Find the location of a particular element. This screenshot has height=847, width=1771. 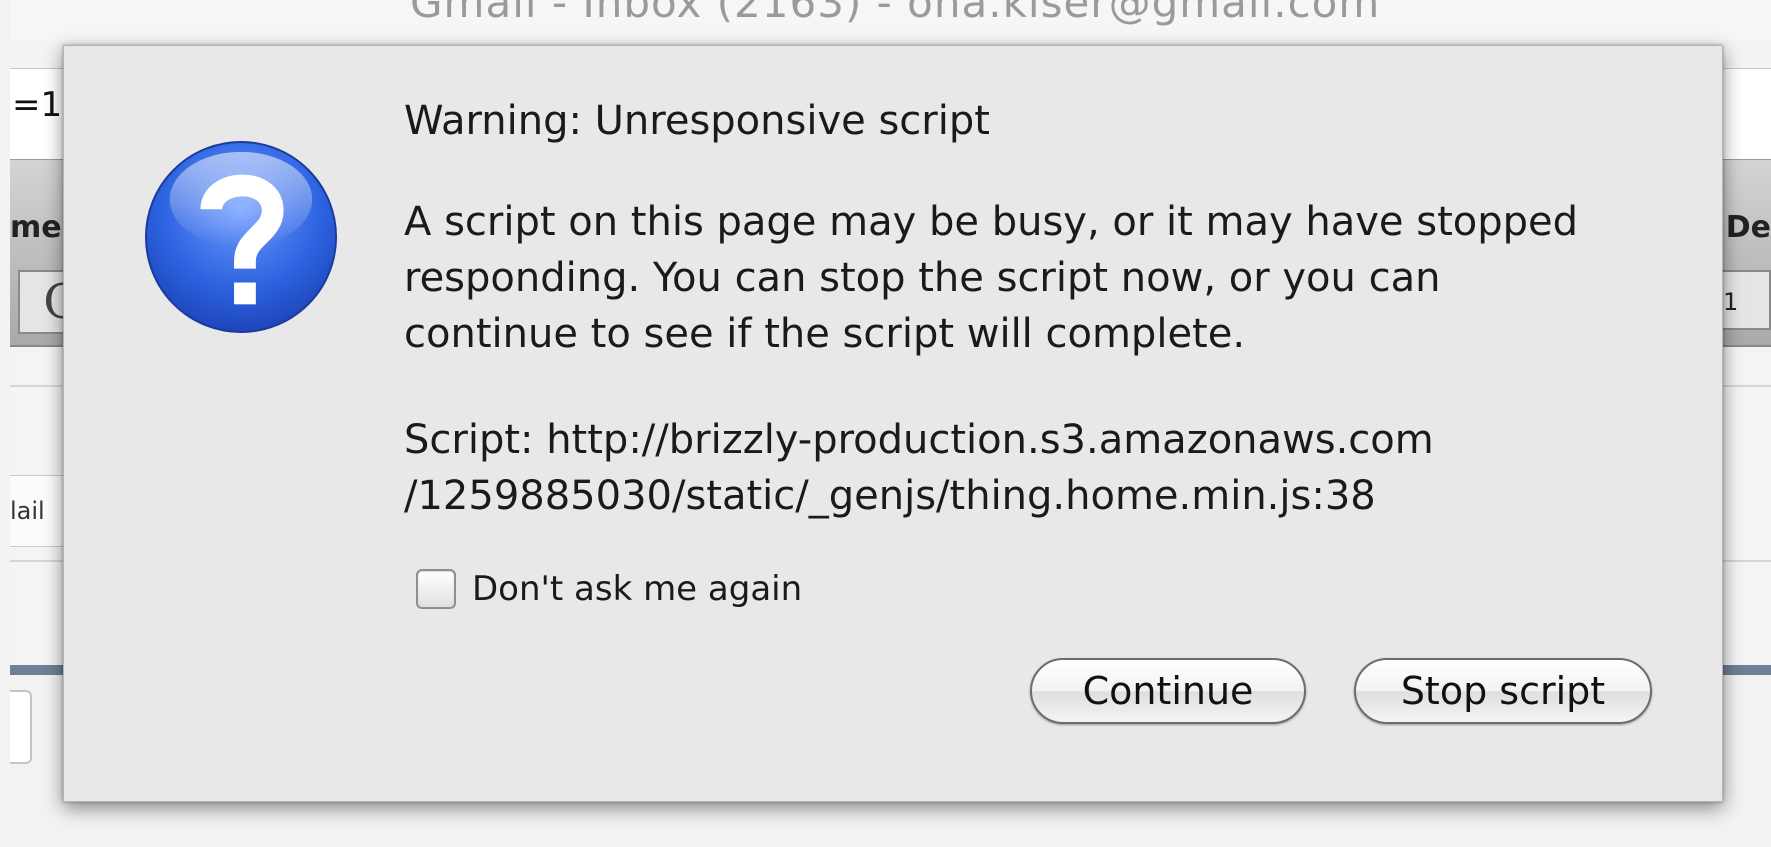

dont-ask-again-checkbox is located at coordinates (436, 589).